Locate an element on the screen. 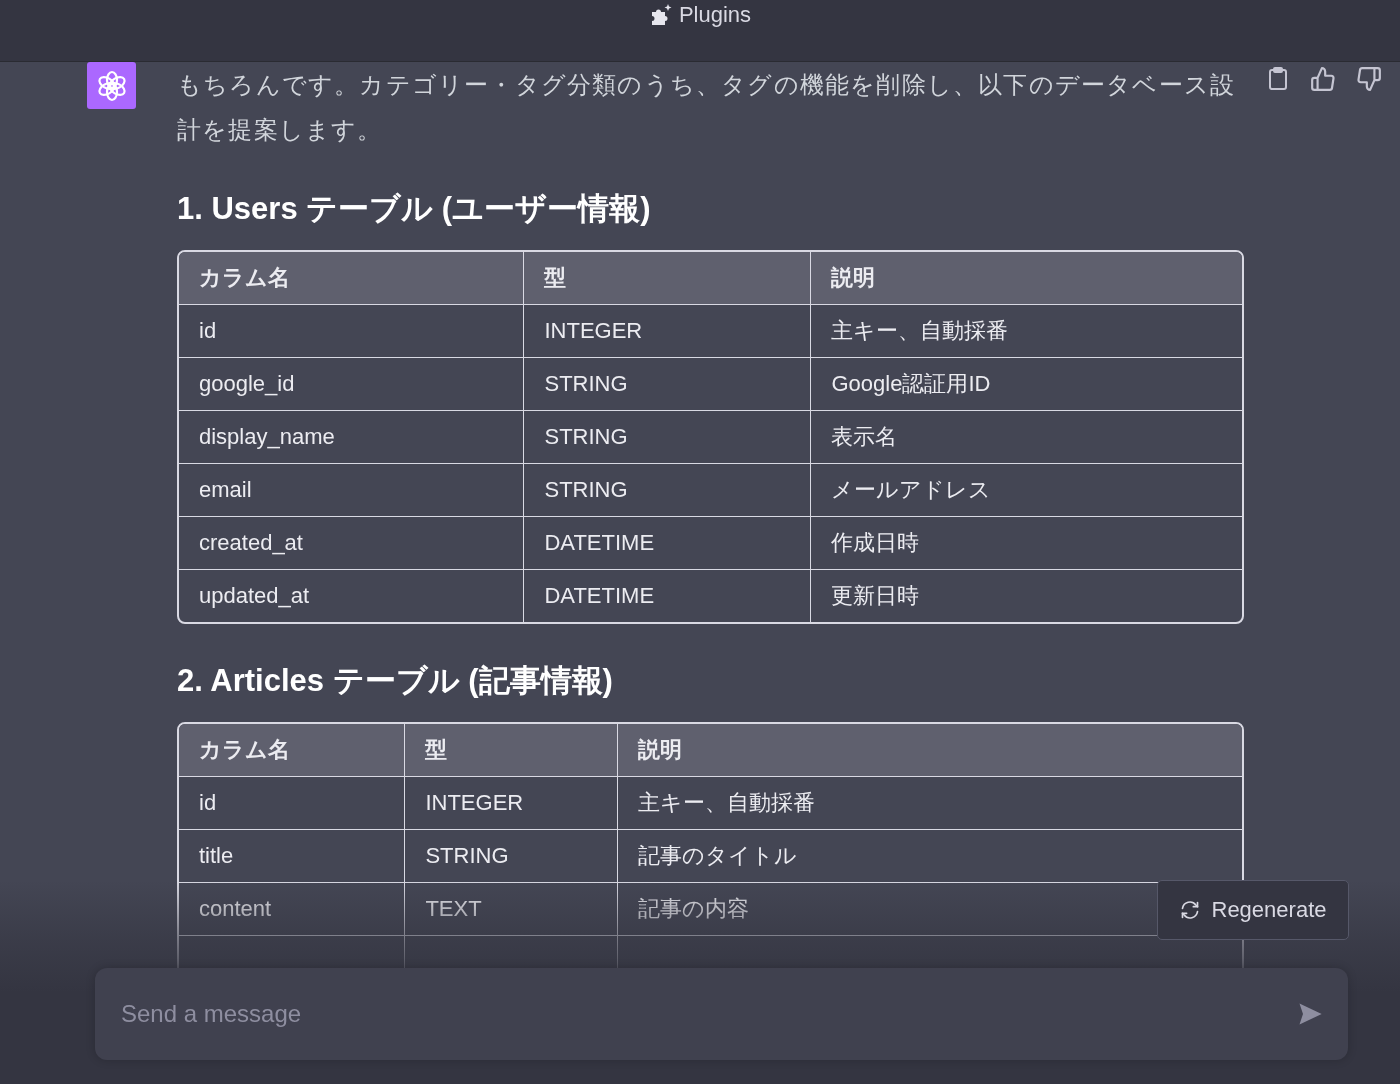 This screenshot has width=1400, height=1084. assistant-avatar-icon is located at coordinates (111, 85).